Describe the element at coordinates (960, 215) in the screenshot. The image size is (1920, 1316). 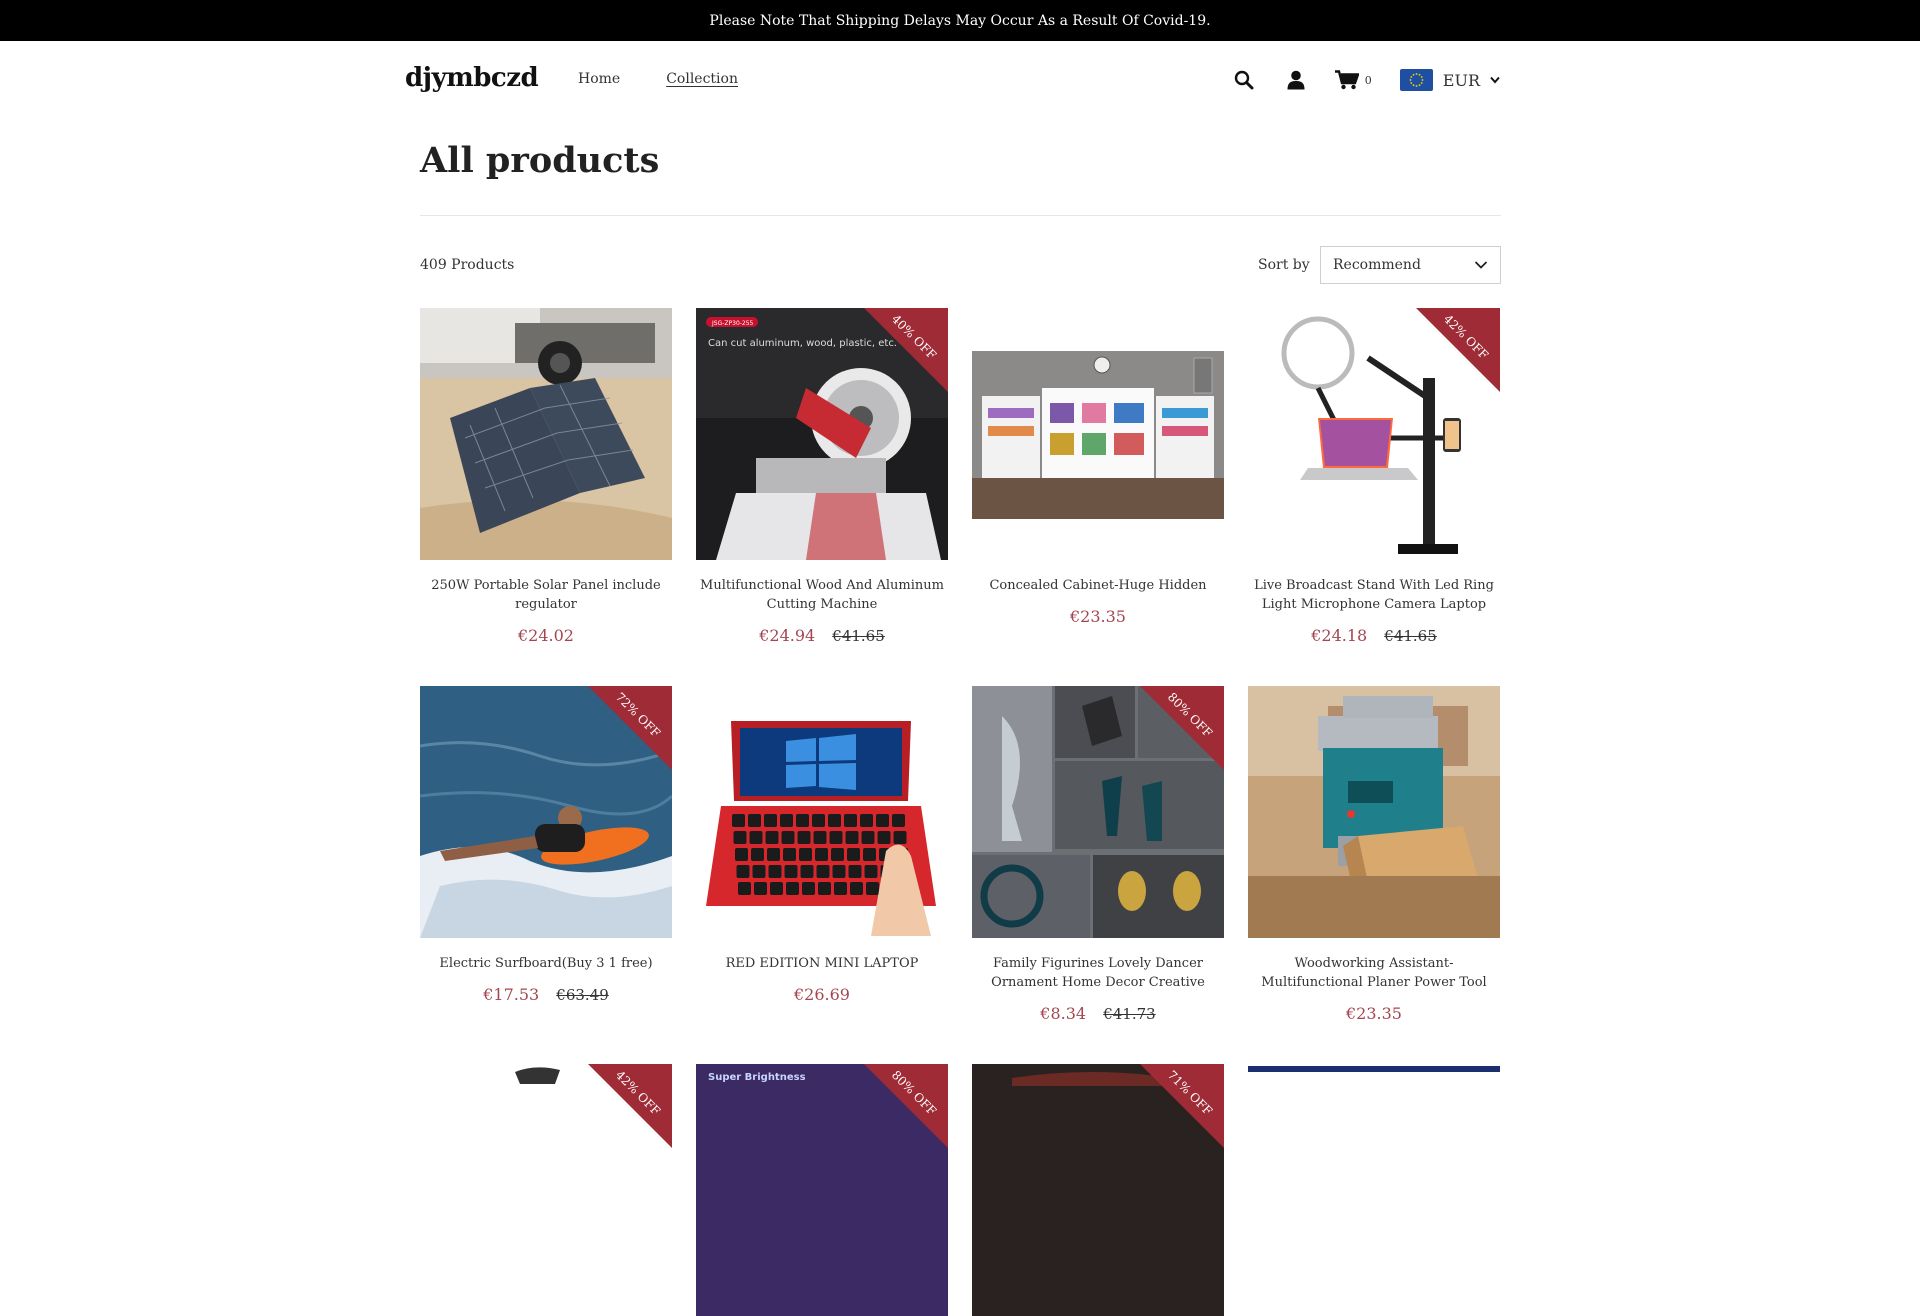
I see `title-divider` at that location.